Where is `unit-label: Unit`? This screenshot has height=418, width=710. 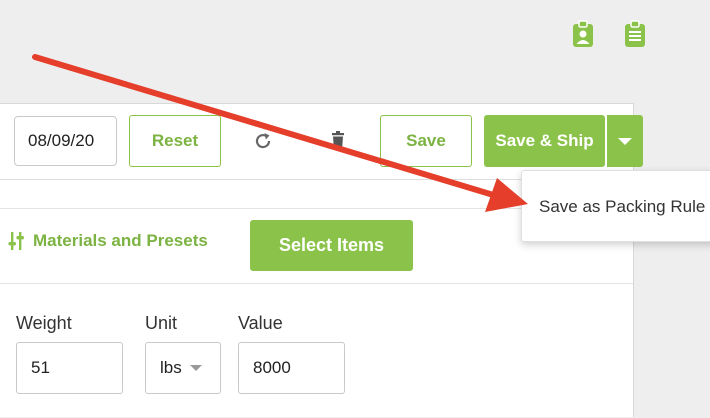 unit-label: Unit is located at coordinates (161, 323).